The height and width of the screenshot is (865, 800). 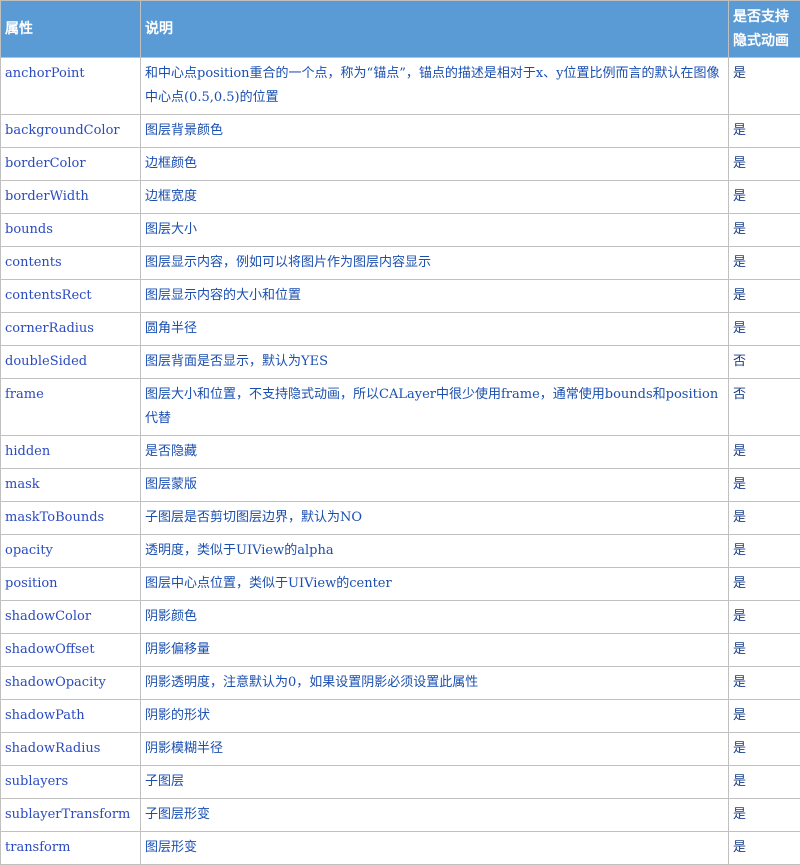 I want to click on table-row: transform图层形变是, so click(x=400, y=848).